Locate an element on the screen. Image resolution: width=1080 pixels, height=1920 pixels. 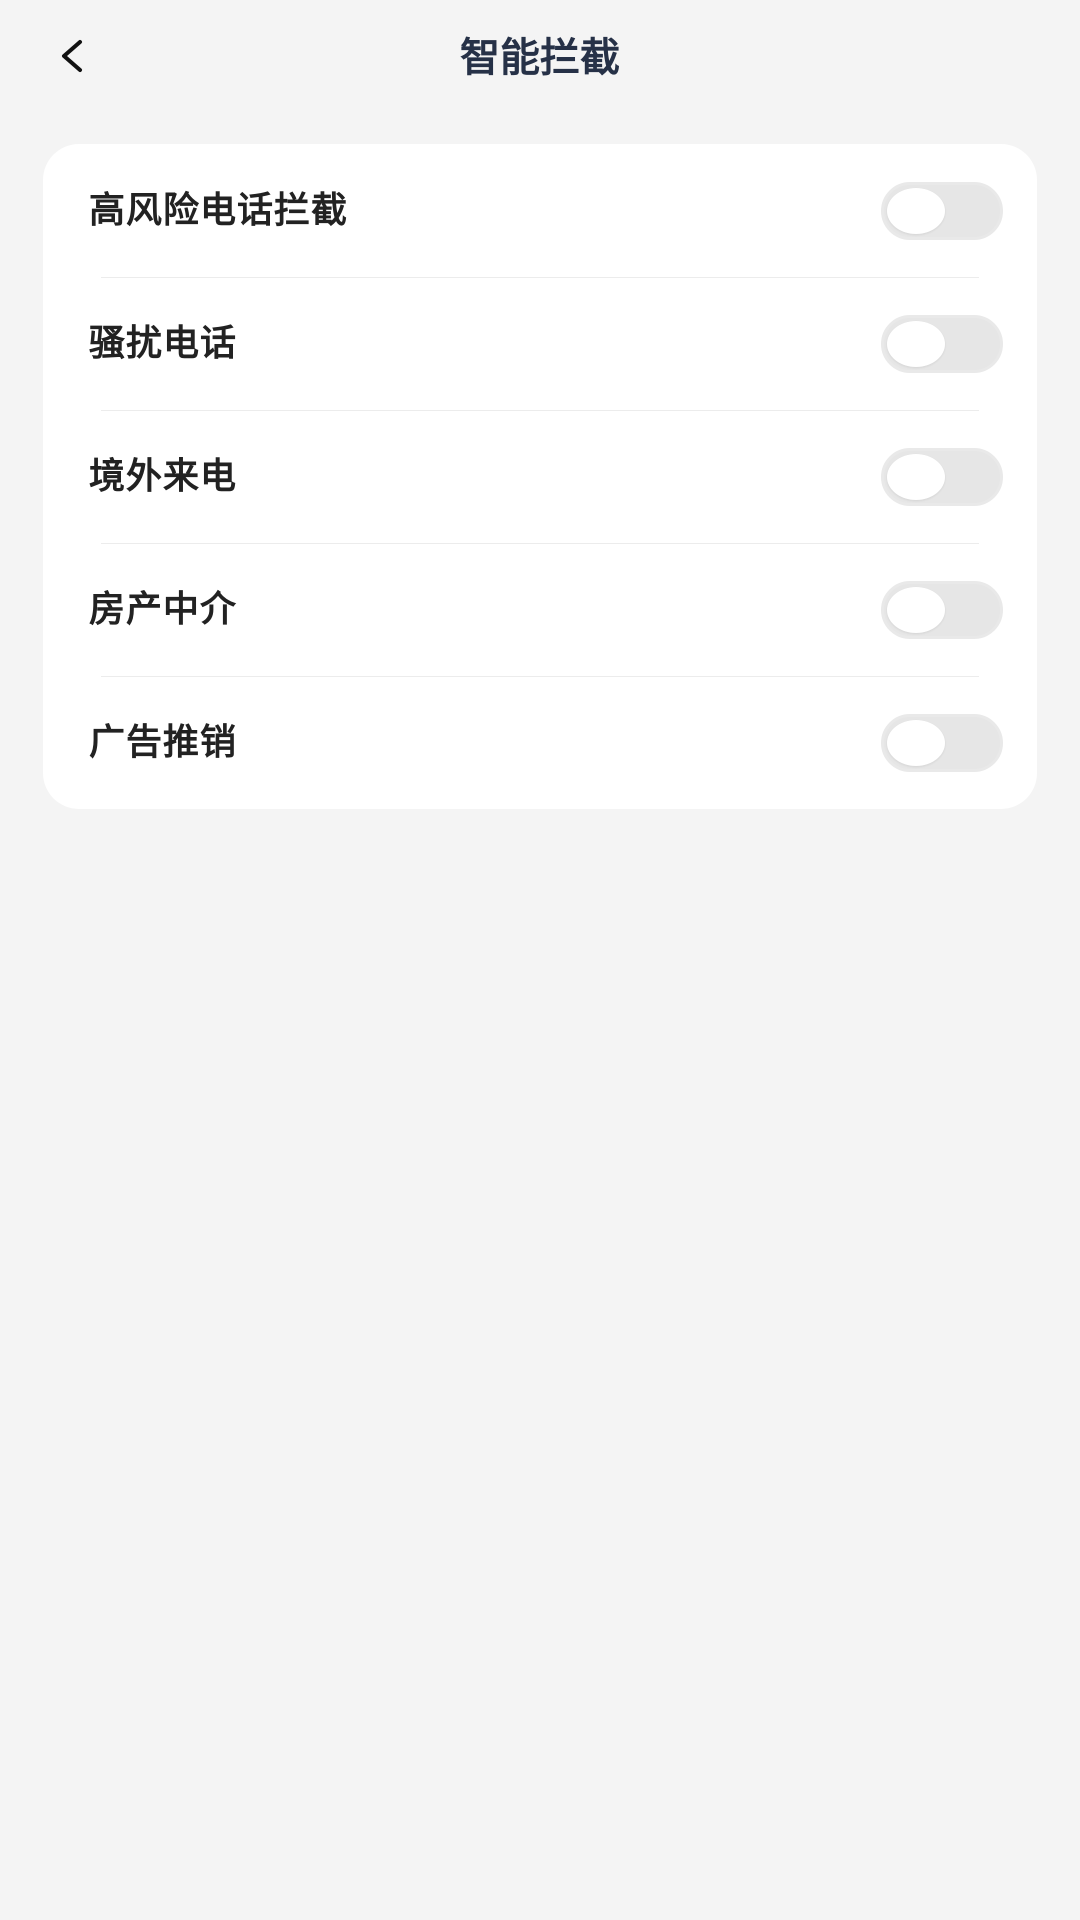
setting-label: 境外来电 is located at coordinates (163, 476).